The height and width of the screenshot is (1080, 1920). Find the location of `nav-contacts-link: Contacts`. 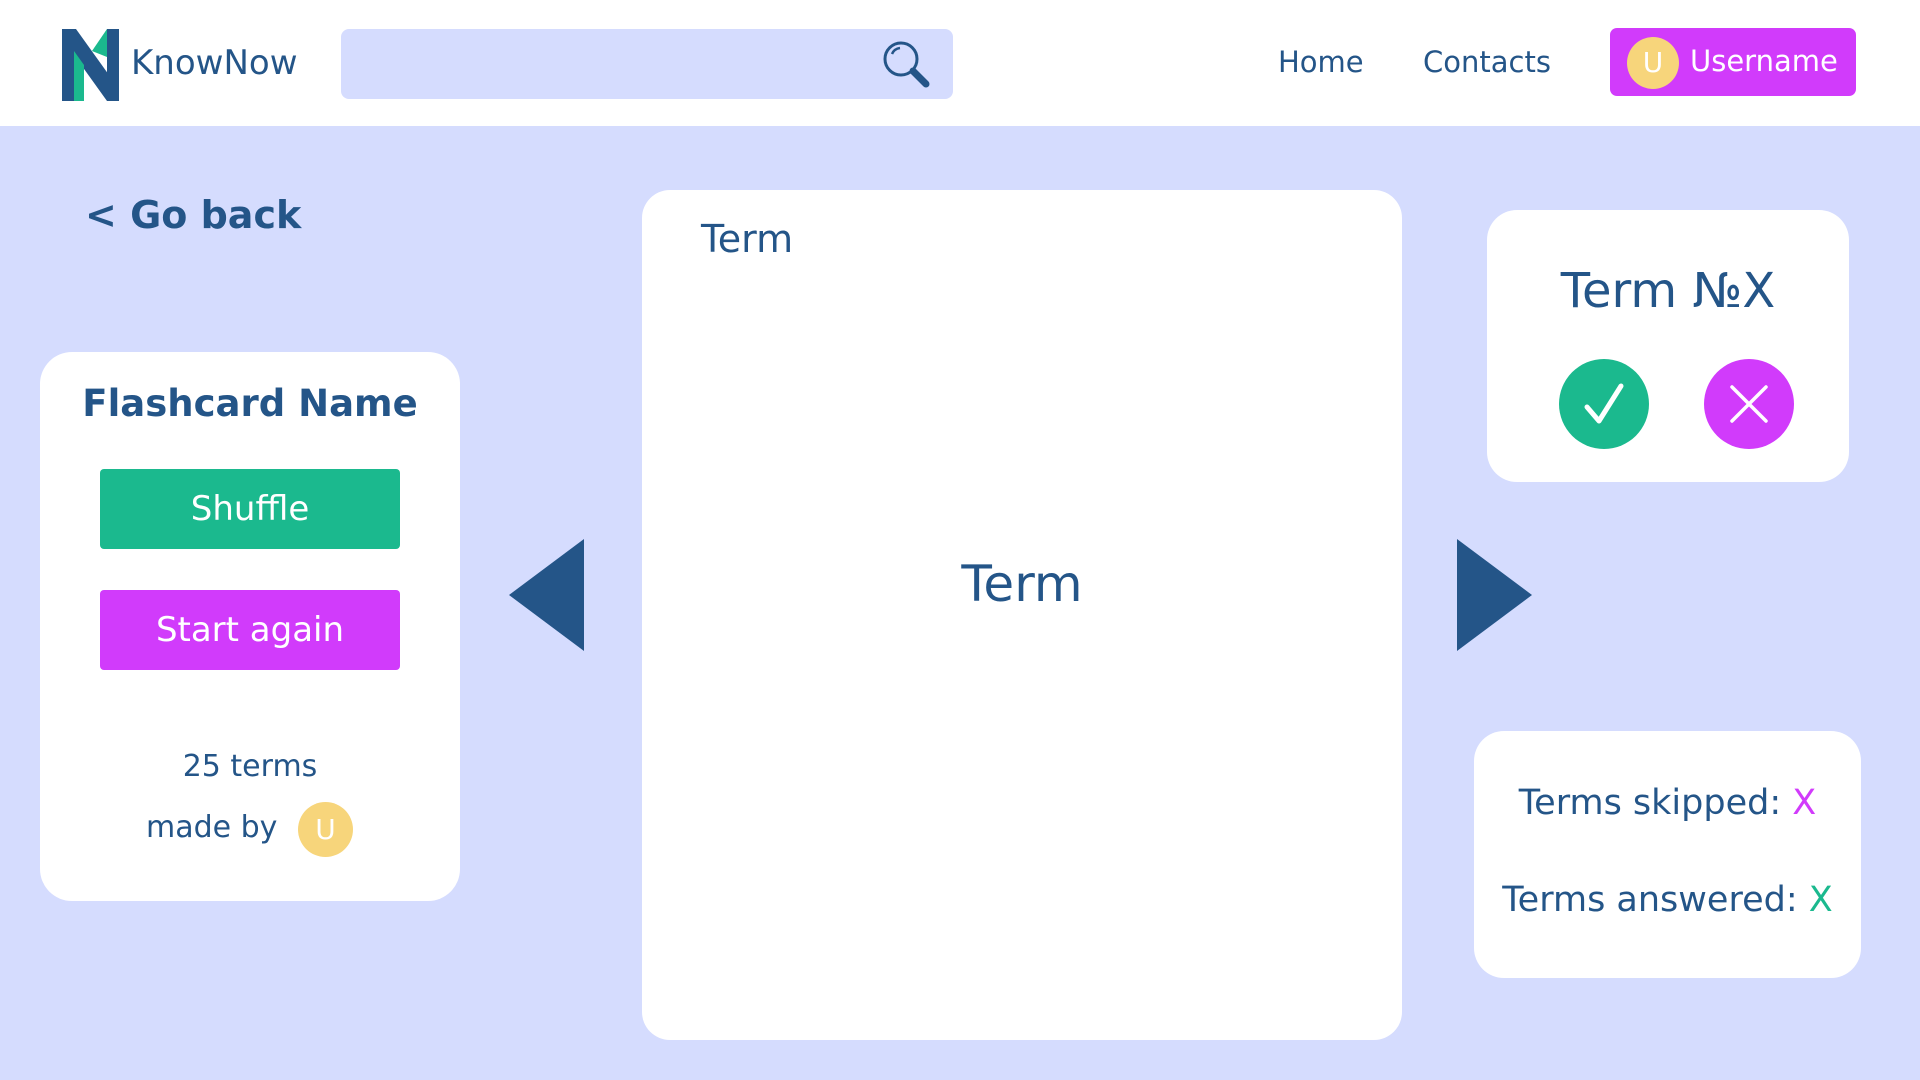

nav-contacts-link: Contacts is located at coordinates (1487, 62).